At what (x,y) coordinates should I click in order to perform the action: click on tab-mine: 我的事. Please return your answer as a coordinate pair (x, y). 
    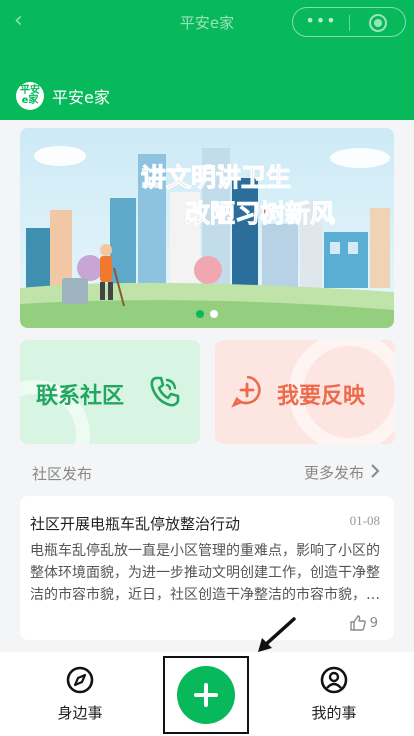
    Looking at the image, I should click on (334, 694).